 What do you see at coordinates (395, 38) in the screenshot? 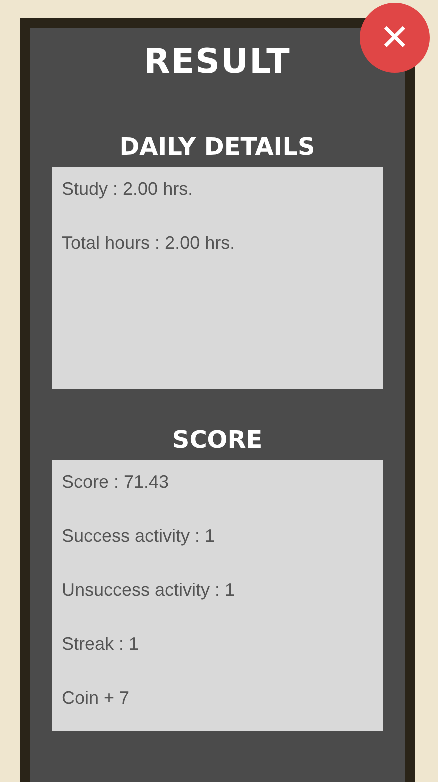
I see `close-button: ✕` at bounding box center [395, 38].